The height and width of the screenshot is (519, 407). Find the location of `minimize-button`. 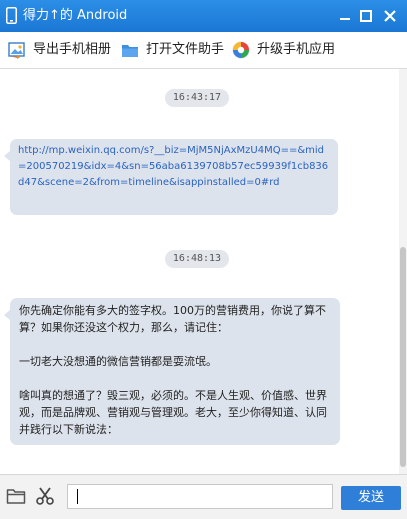

minimize-button is located at coordinates (345, 16).